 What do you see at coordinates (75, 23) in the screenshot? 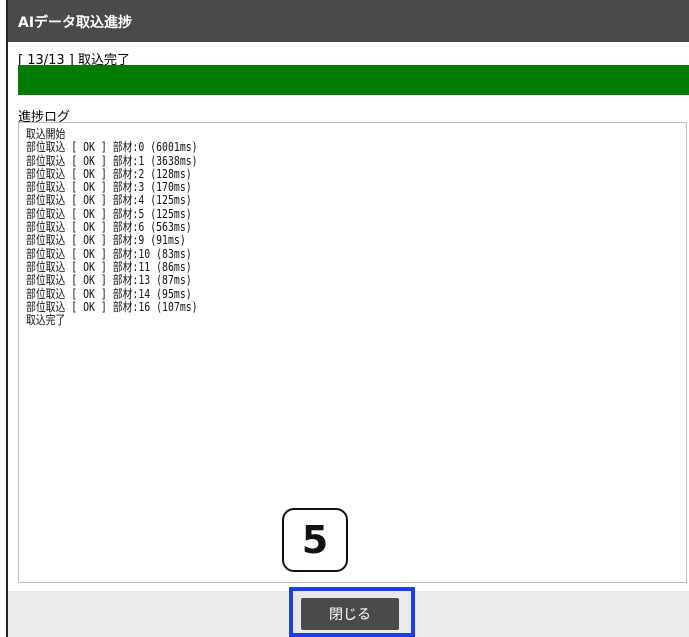
I see `dialog-title: AIデータ取込進捗` at bounding box center [75, 23].